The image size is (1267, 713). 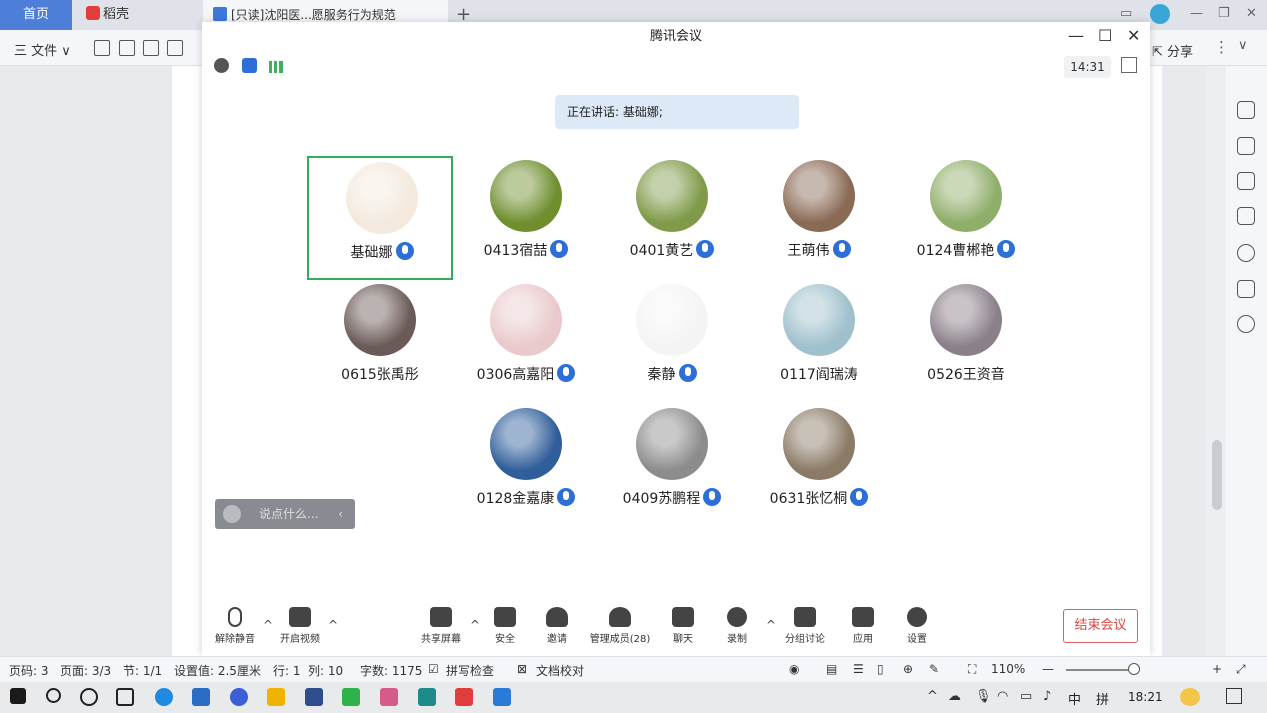 I want to click on participant-tile: 0117阎瑞涛, so click(x=819, y=342).